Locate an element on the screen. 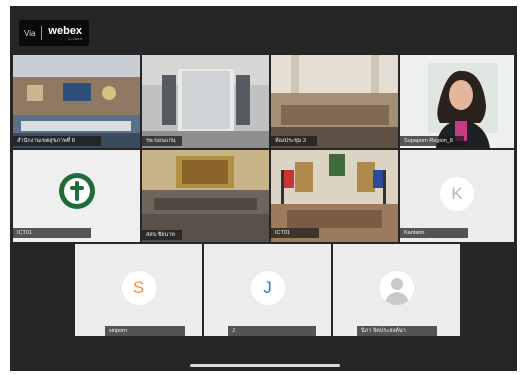  ministry-of-public-health-logo is located at coordinates (76, 191).